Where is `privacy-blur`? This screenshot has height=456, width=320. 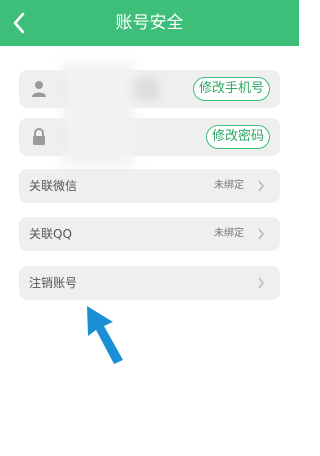 privacy-blur is located at coordinates (98, 114).